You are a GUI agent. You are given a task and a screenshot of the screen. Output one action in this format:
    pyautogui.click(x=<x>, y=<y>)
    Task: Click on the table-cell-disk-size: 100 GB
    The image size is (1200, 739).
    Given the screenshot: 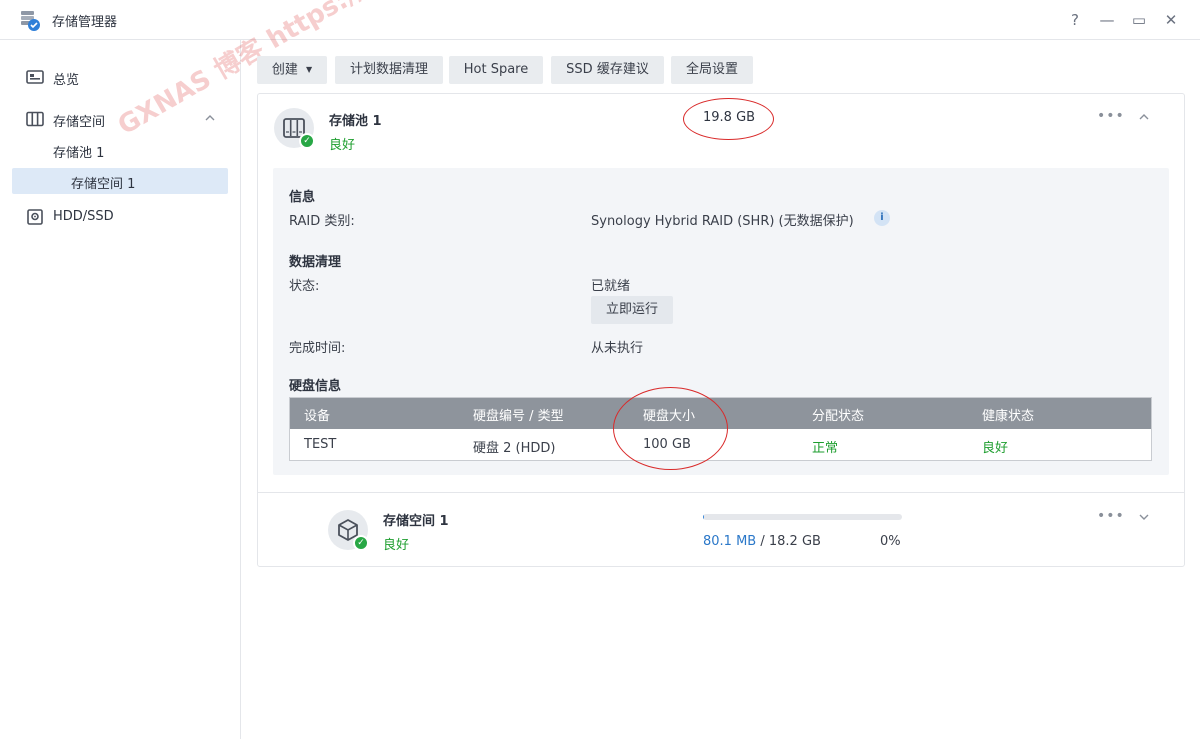 What is the action you would take?
    pyautogui.click(x=667, y=444)
    